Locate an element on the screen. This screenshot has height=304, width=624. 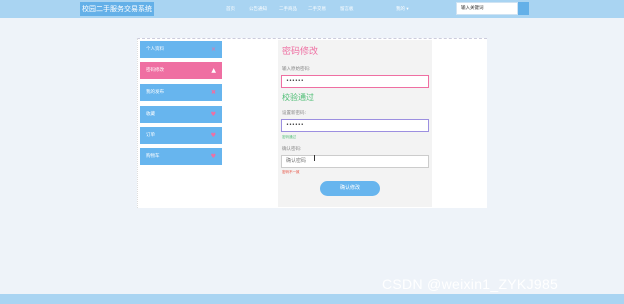
search-input: 输入关键词 is located at coordinates (487, 8).